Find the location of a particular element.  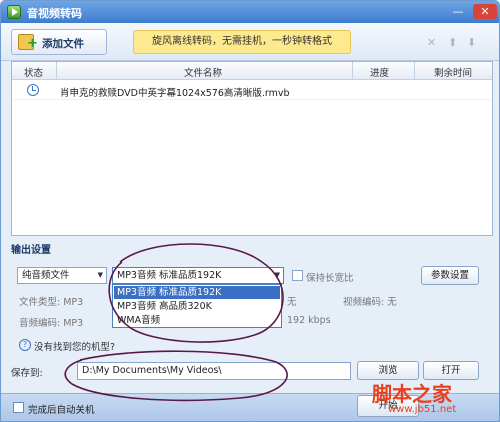

bitrate-info: 192 kbps is located at coordinates (309, 320).